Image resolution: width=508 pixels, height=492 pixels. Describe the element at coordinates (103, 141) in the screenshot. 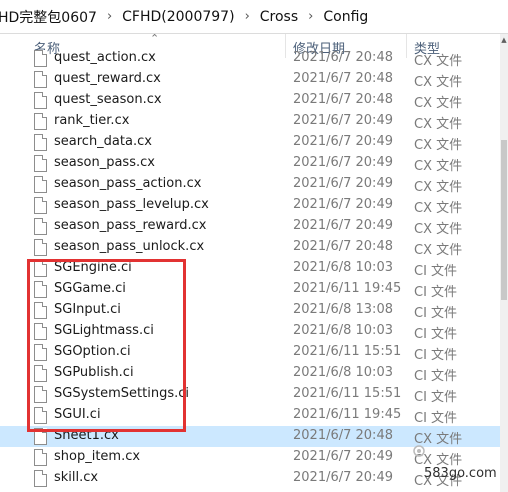

I see `file-name: search_data.cx` at that location.